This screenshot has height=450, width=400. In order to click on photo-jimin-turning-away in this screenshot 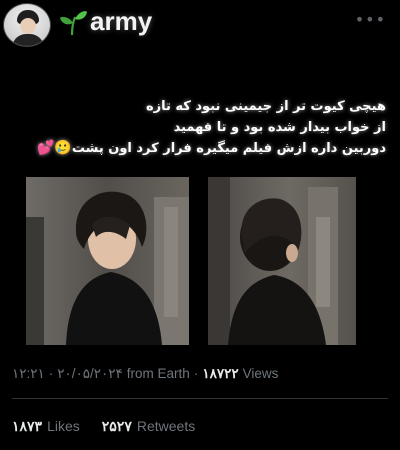, I will do `click(282, 261)`.